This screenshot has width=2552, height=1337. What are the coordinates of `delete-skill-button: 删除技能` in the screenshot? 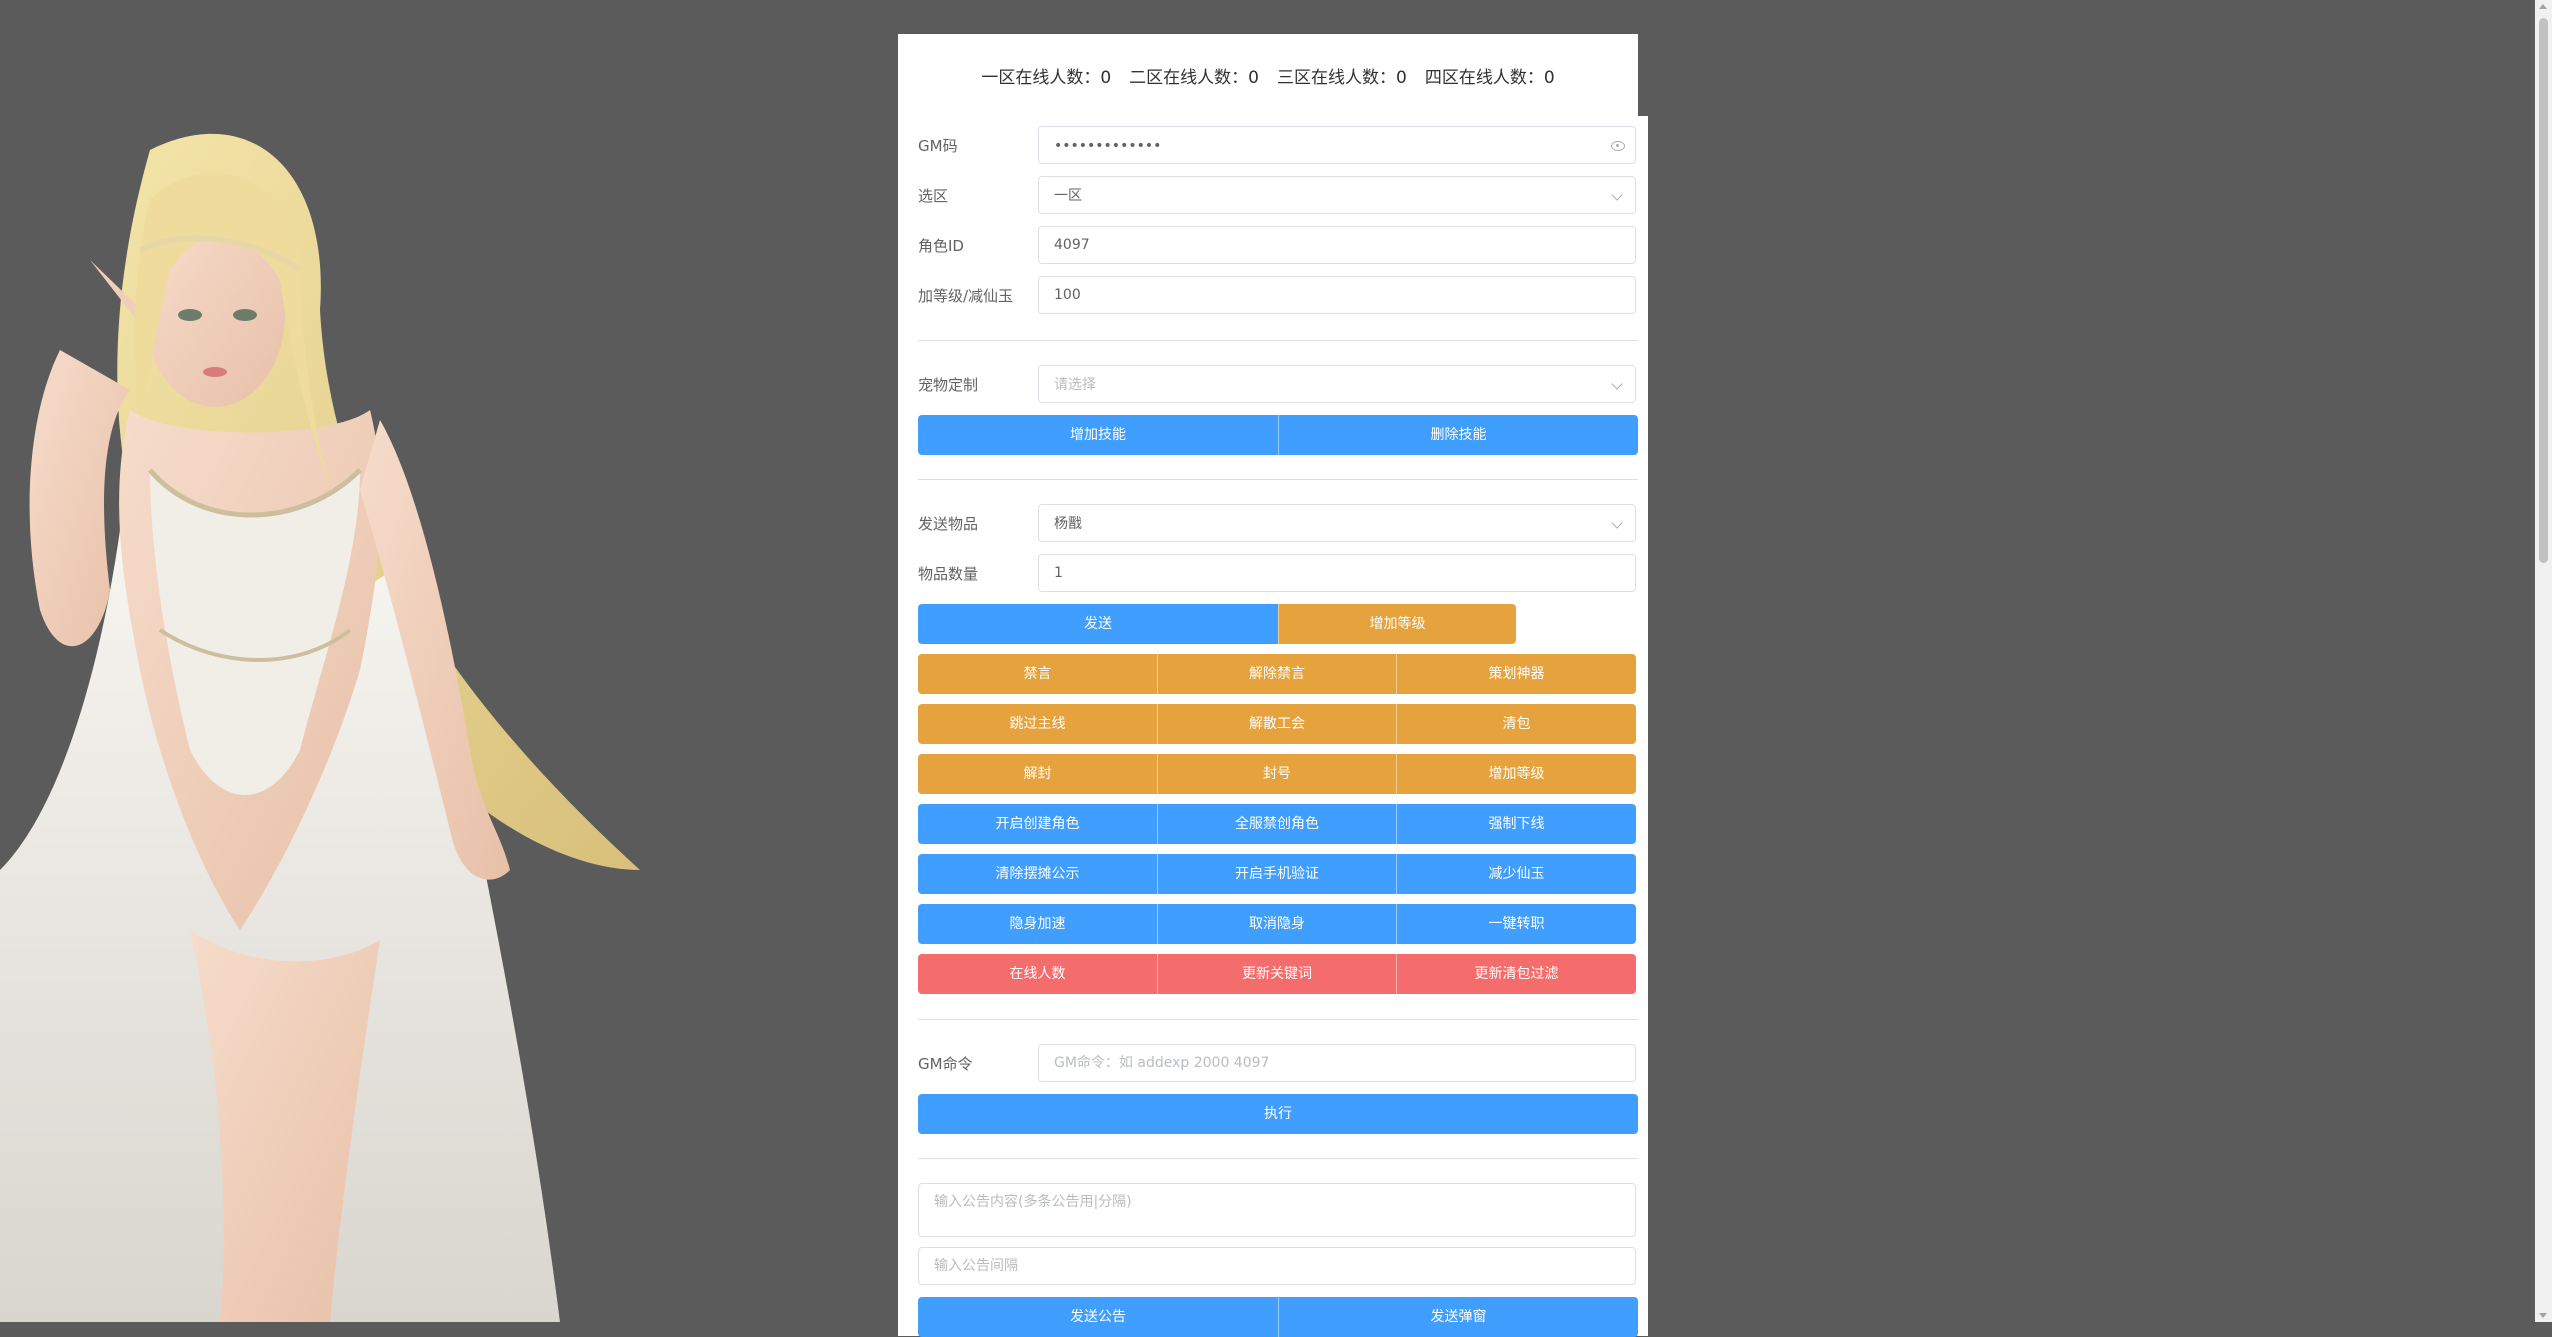 It's located at (1458, 435).